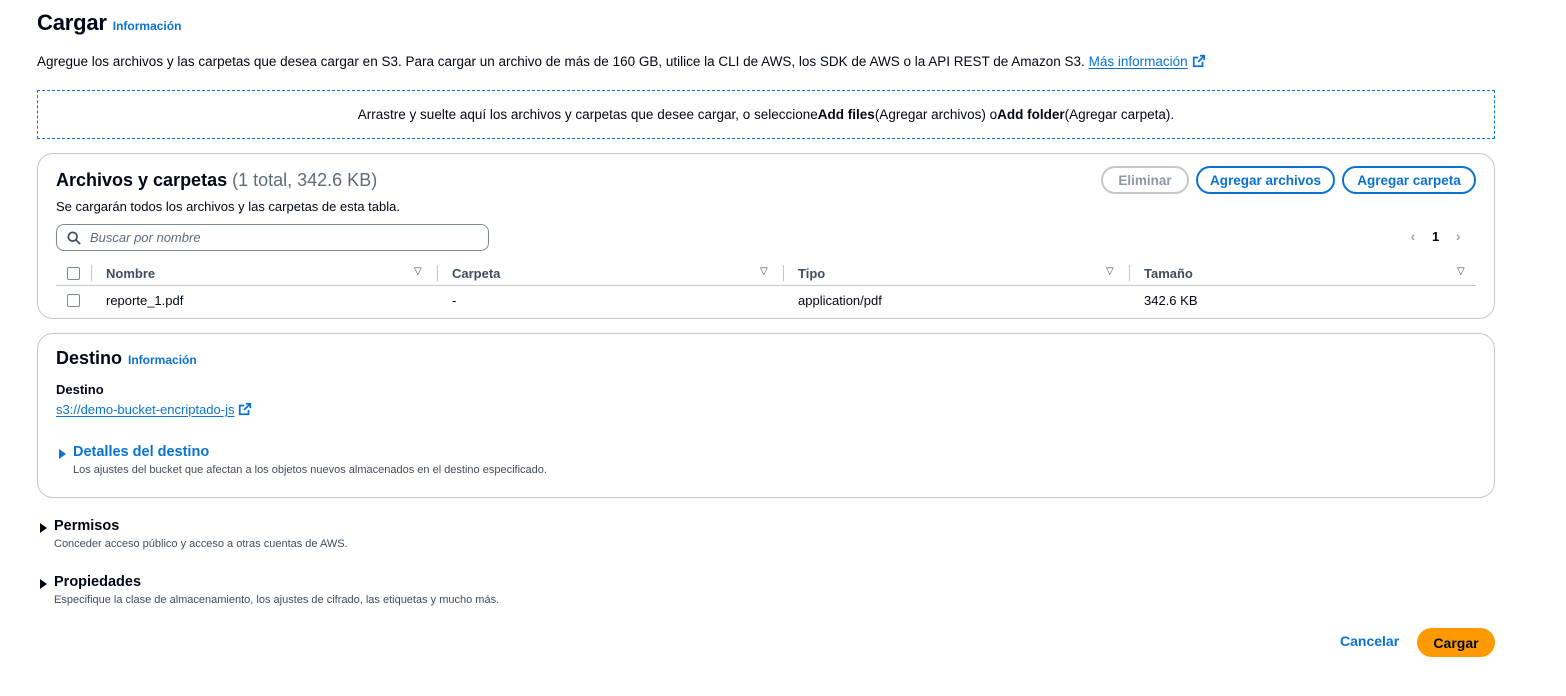 This screenshot has height=696, width=1566. Describe the element at coordinates (130, 273) in the screenshot. I see `column-header-name: Nombre` at that location.